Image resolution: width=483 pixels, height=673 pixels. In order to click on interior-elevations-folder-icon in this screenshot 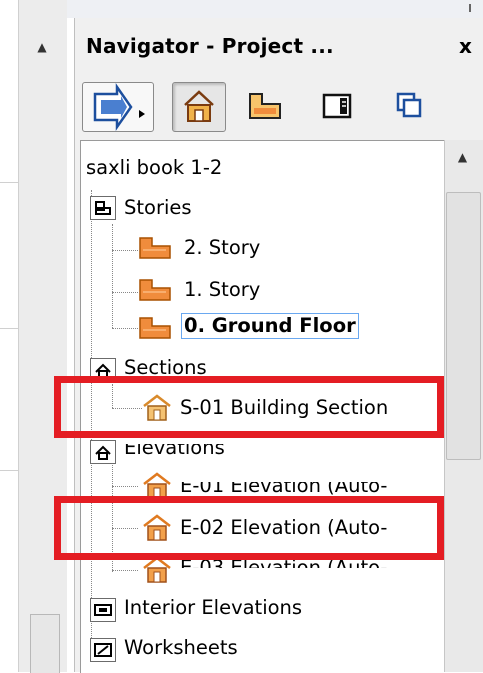, I will do `click(103, 610)`.